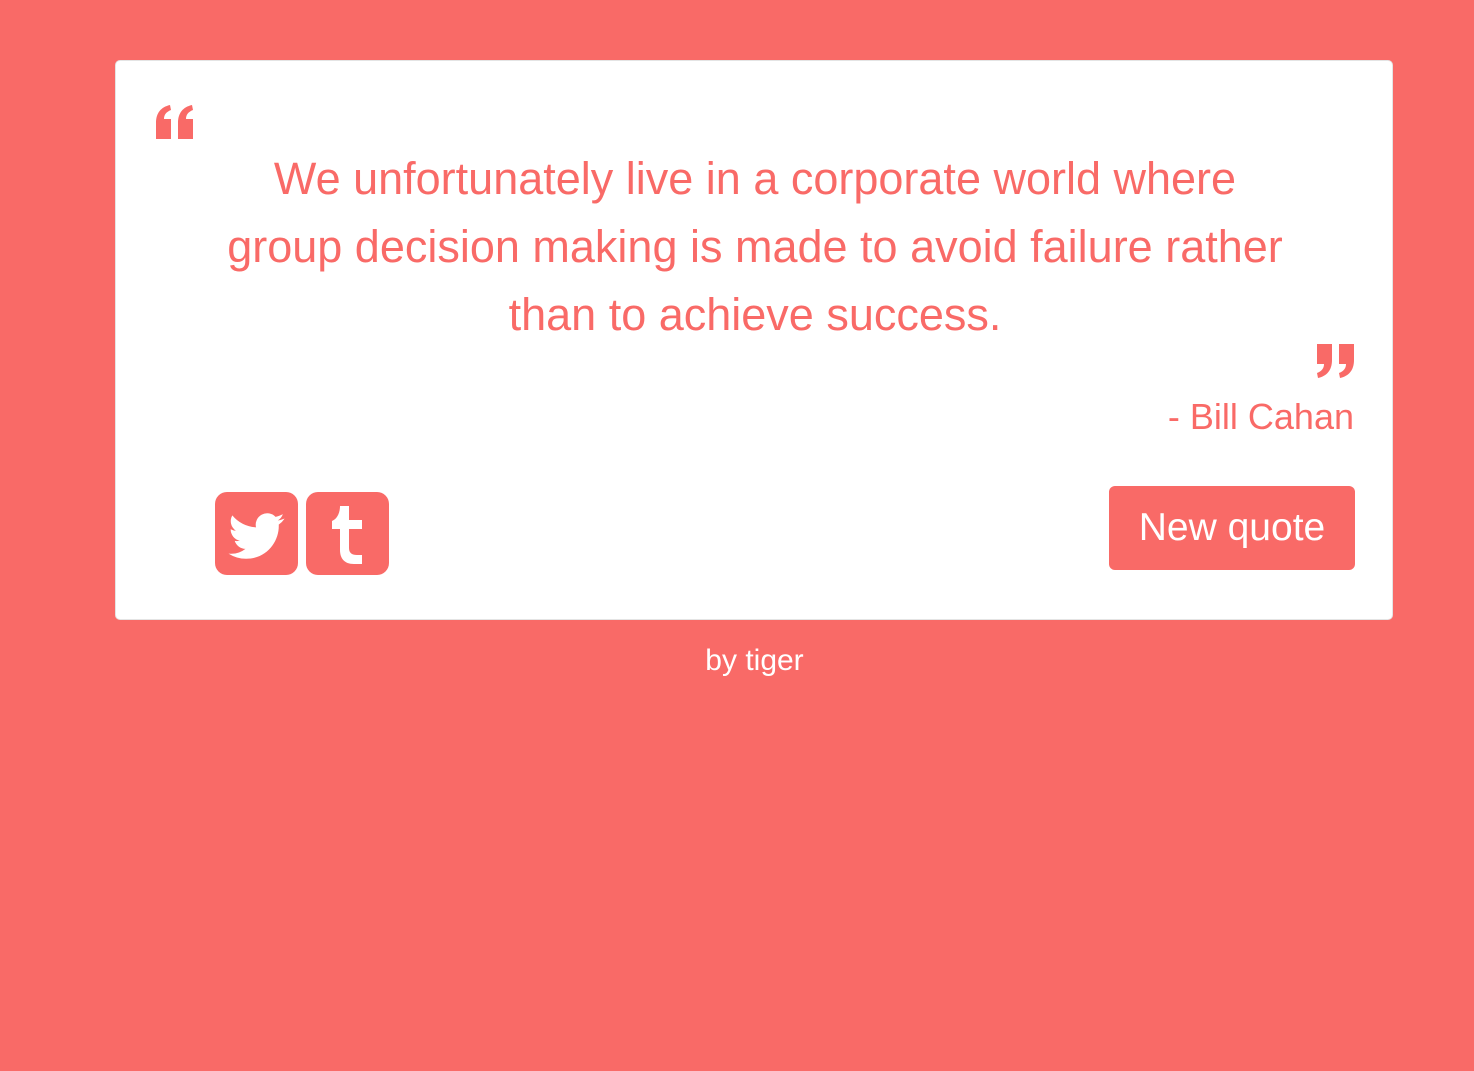 This screenshot has width=1474, height=1071. I want to click on tumblr-icon, so click(347, 535).